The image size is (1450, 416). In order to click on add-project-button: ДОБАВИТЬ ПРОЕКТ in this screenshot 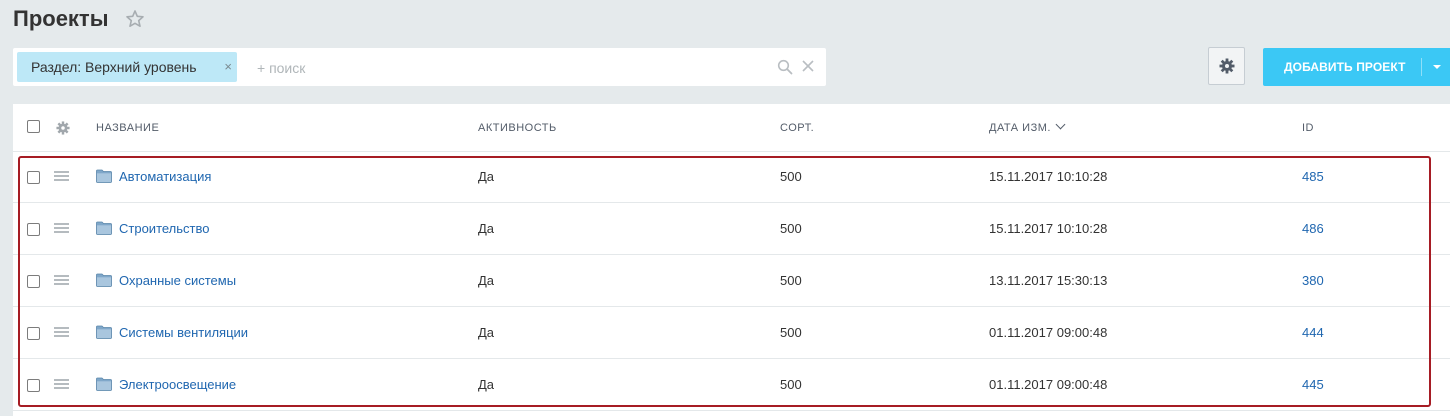, I will do `click(1356, 67)`.